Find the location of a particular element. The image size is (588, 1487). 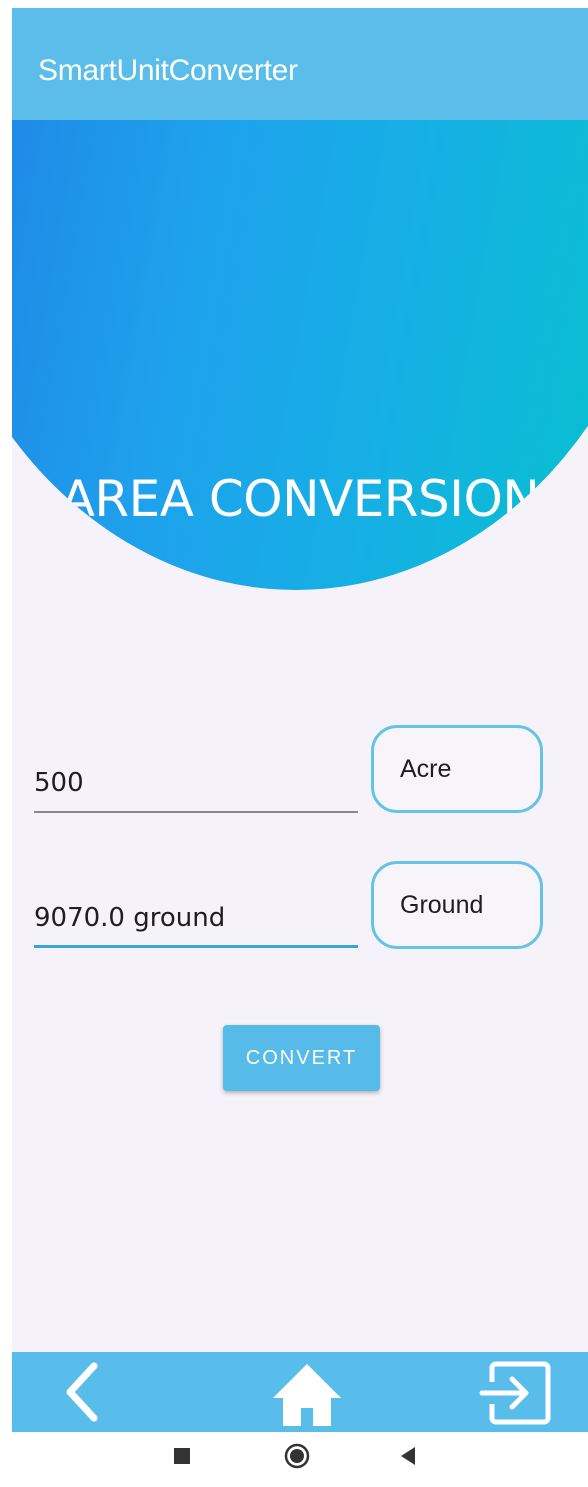

output-value-input is located at coordinates (194, 918).